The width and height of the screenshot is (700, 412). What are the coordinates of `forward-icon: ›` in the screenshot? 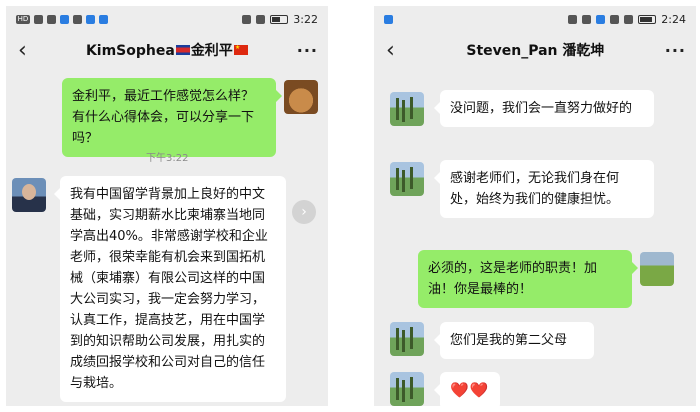 It's located at (304, 212).